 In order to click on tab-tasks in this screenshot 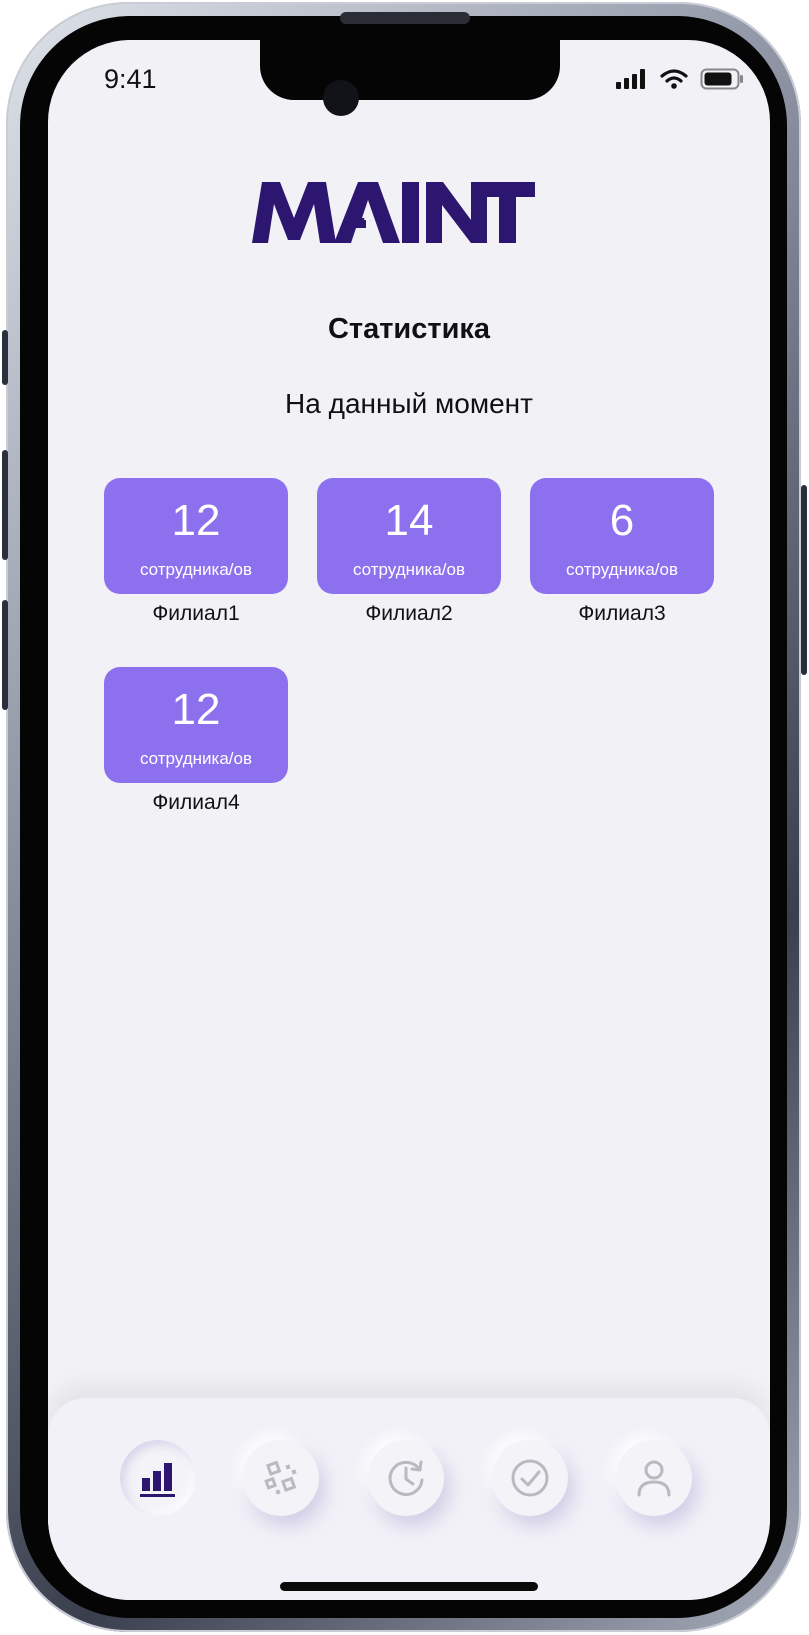, I will do `click(530, 1478)`.